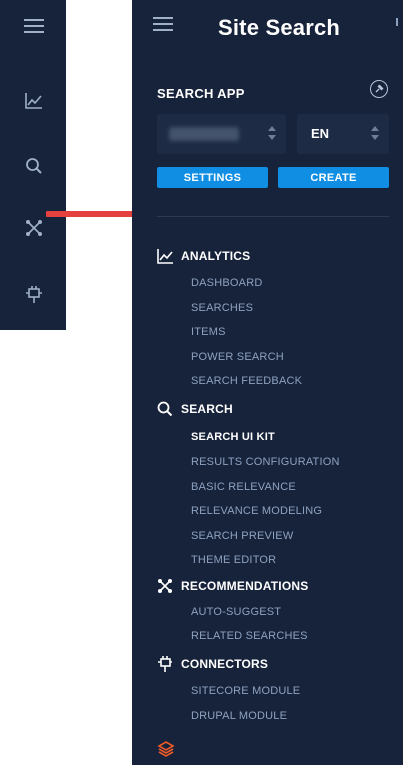 This screenshot has height=765, width=403. I want to click on nav-item-search-ui-kit: SEARCH UI KIT, so click(233, 437).